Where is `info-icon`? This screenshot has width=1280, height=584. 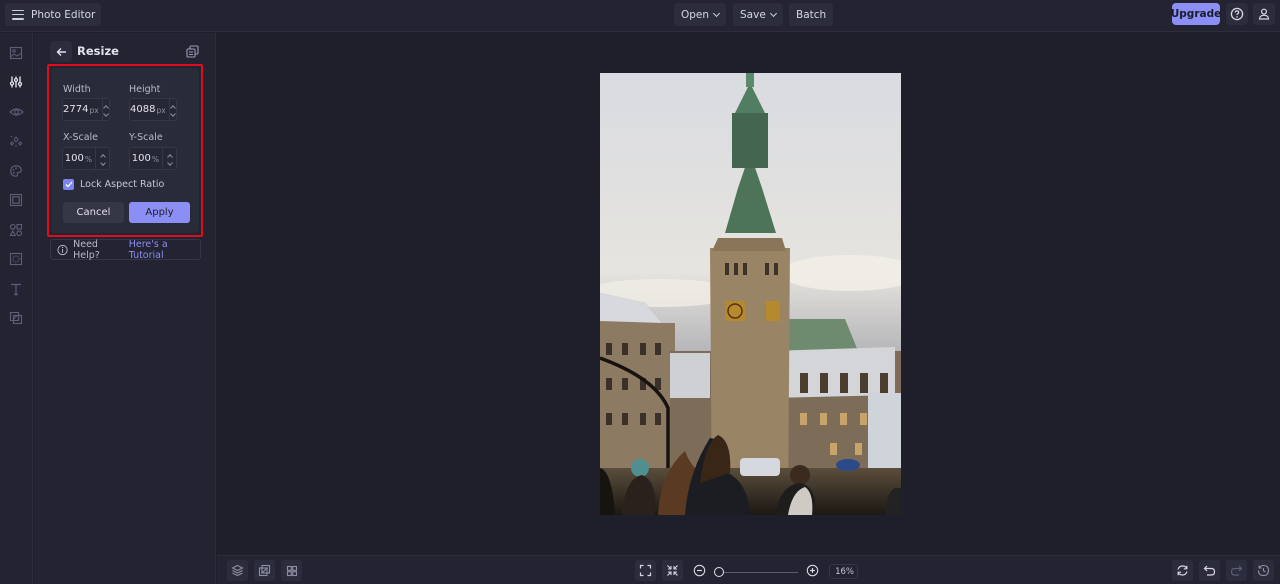 info-icon is located at coordinates (62, 249).